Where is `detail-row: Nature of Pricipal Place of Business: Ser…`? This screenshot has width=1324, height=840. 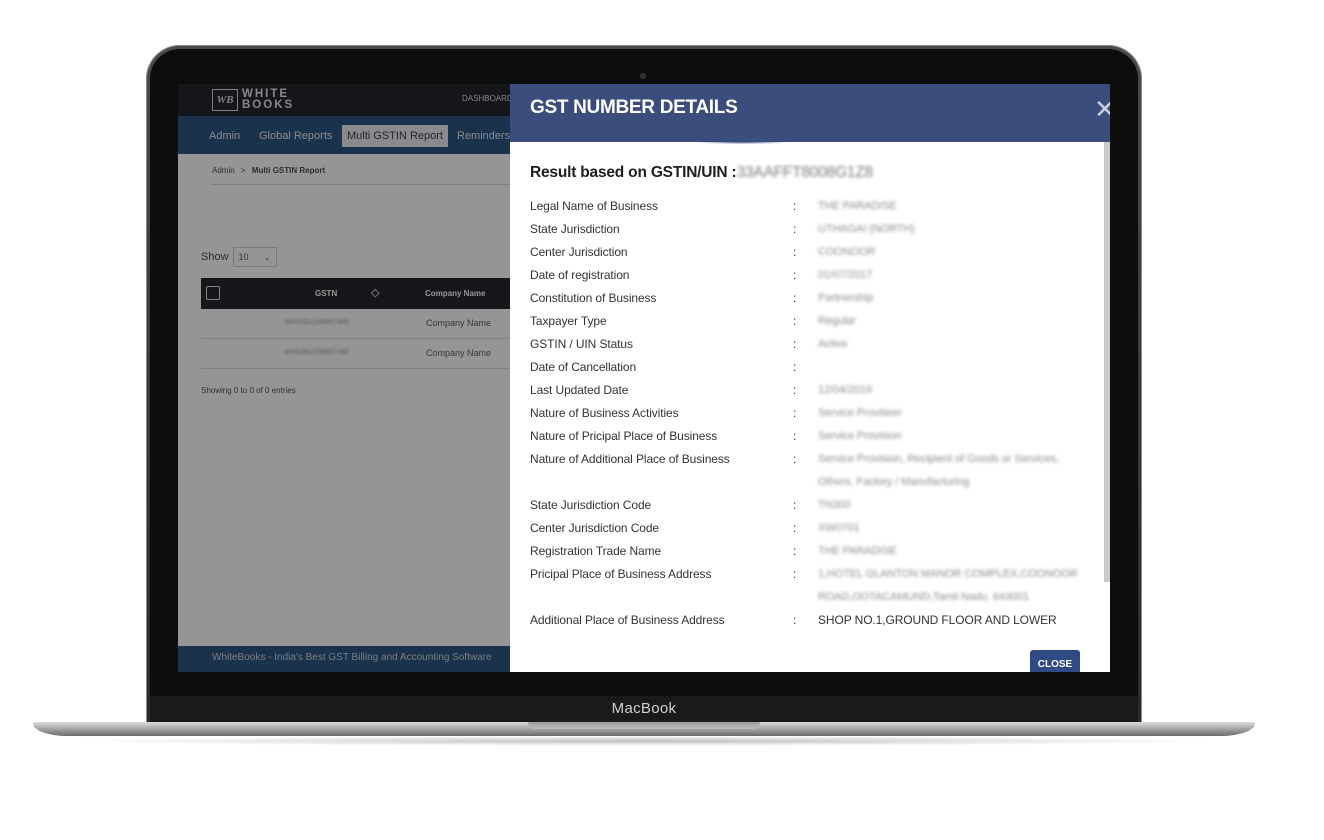
detail-row: Nature of Pricipal Place of Business: Ser… is located at coordinates (812, 436).